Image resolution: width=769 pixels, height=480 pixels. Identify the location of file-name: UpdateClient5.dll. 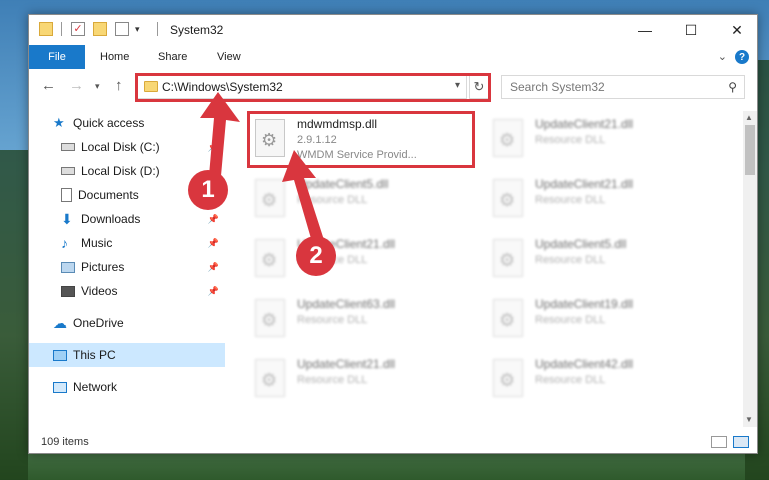
(581, 244).